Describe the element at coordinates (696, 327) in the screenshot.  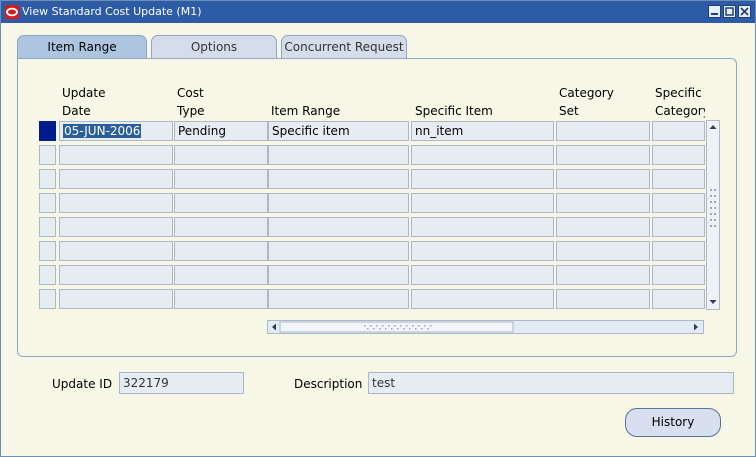
I see `scroll-right-arrow-icon` at that location.